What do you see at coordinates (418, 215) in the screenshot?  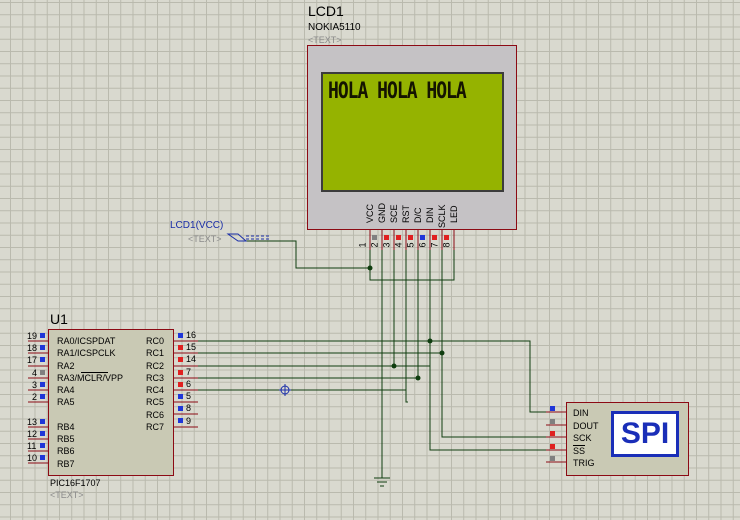 I see `lcd-pin-label-dc: D/C` at bounding box center [418, 215].